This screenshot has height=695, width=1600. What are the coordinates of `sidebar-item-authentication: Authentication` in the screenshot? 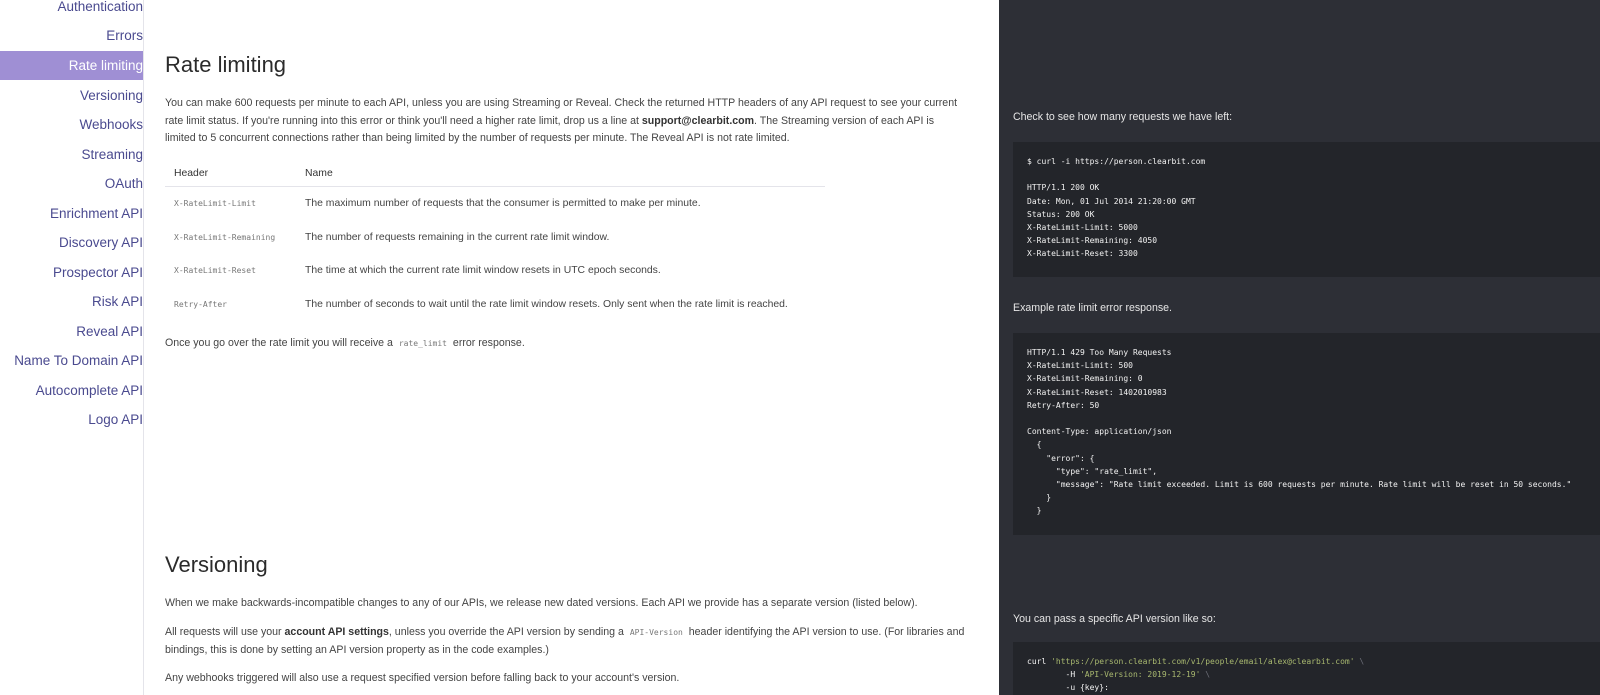 It's located at (71, 10).